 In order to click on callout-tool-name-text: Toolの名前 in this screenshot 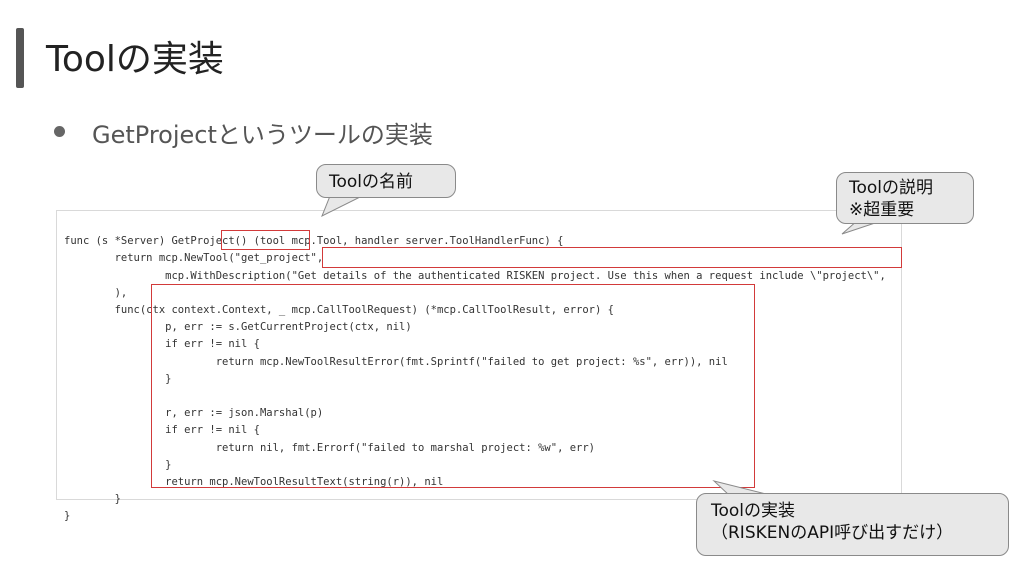, I will do `click(371, 182)`.